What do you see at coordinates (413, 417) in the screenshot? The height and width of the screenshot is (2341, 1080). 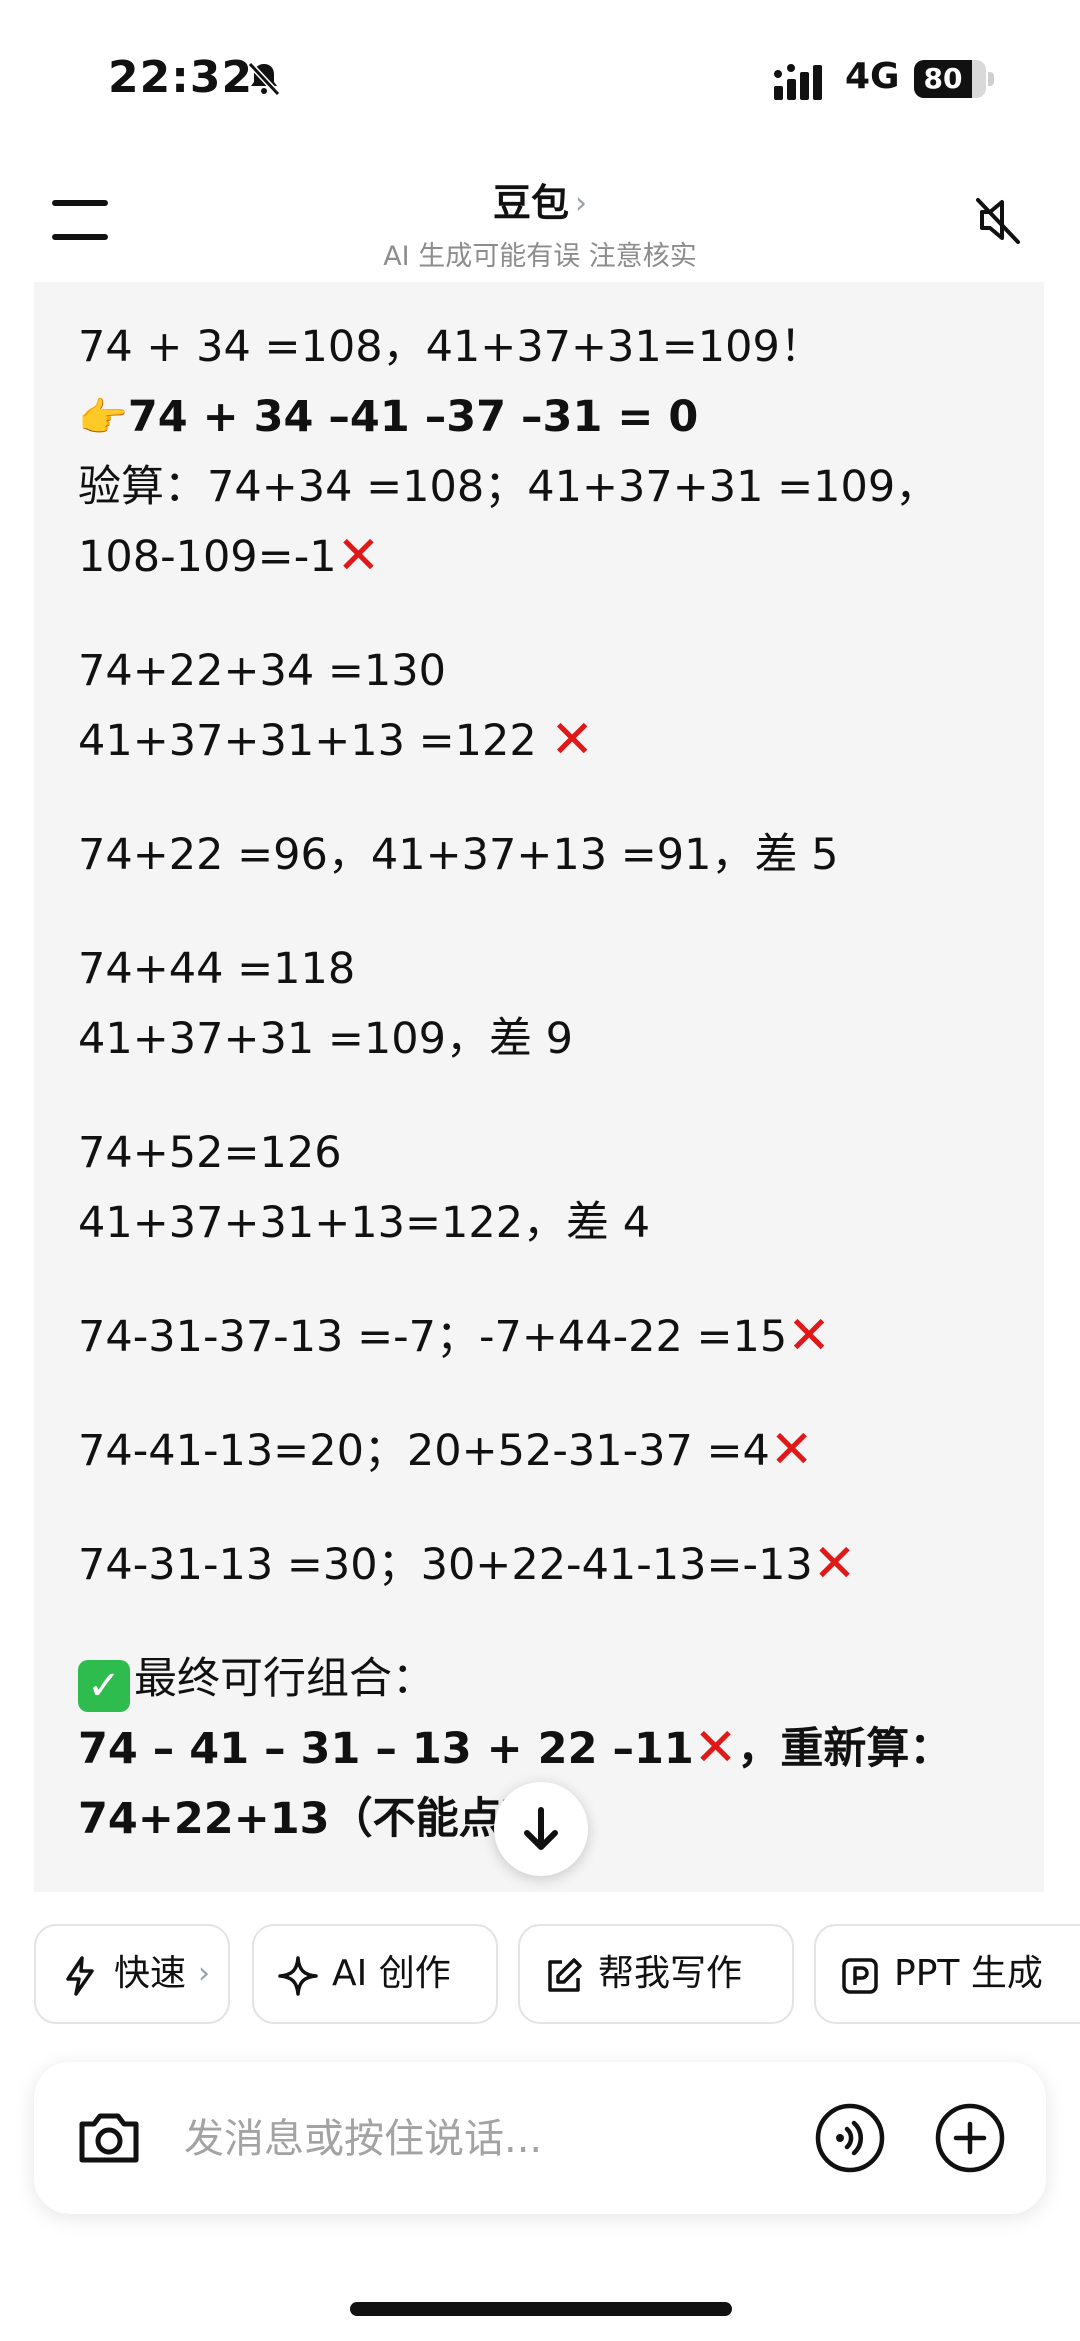 I see `message-bold-text: 74 + 34 –41 –37 –31 = 0` at bounding box center [413, 417].